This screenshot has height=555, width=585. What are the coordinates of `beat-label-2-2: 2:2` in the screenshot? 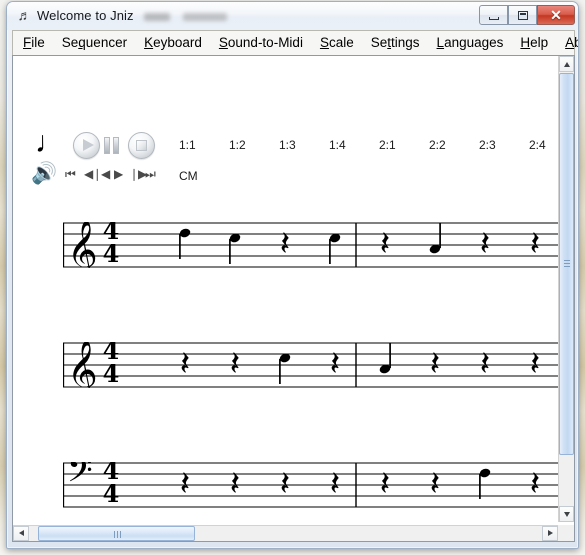 It's located at (437, 145).